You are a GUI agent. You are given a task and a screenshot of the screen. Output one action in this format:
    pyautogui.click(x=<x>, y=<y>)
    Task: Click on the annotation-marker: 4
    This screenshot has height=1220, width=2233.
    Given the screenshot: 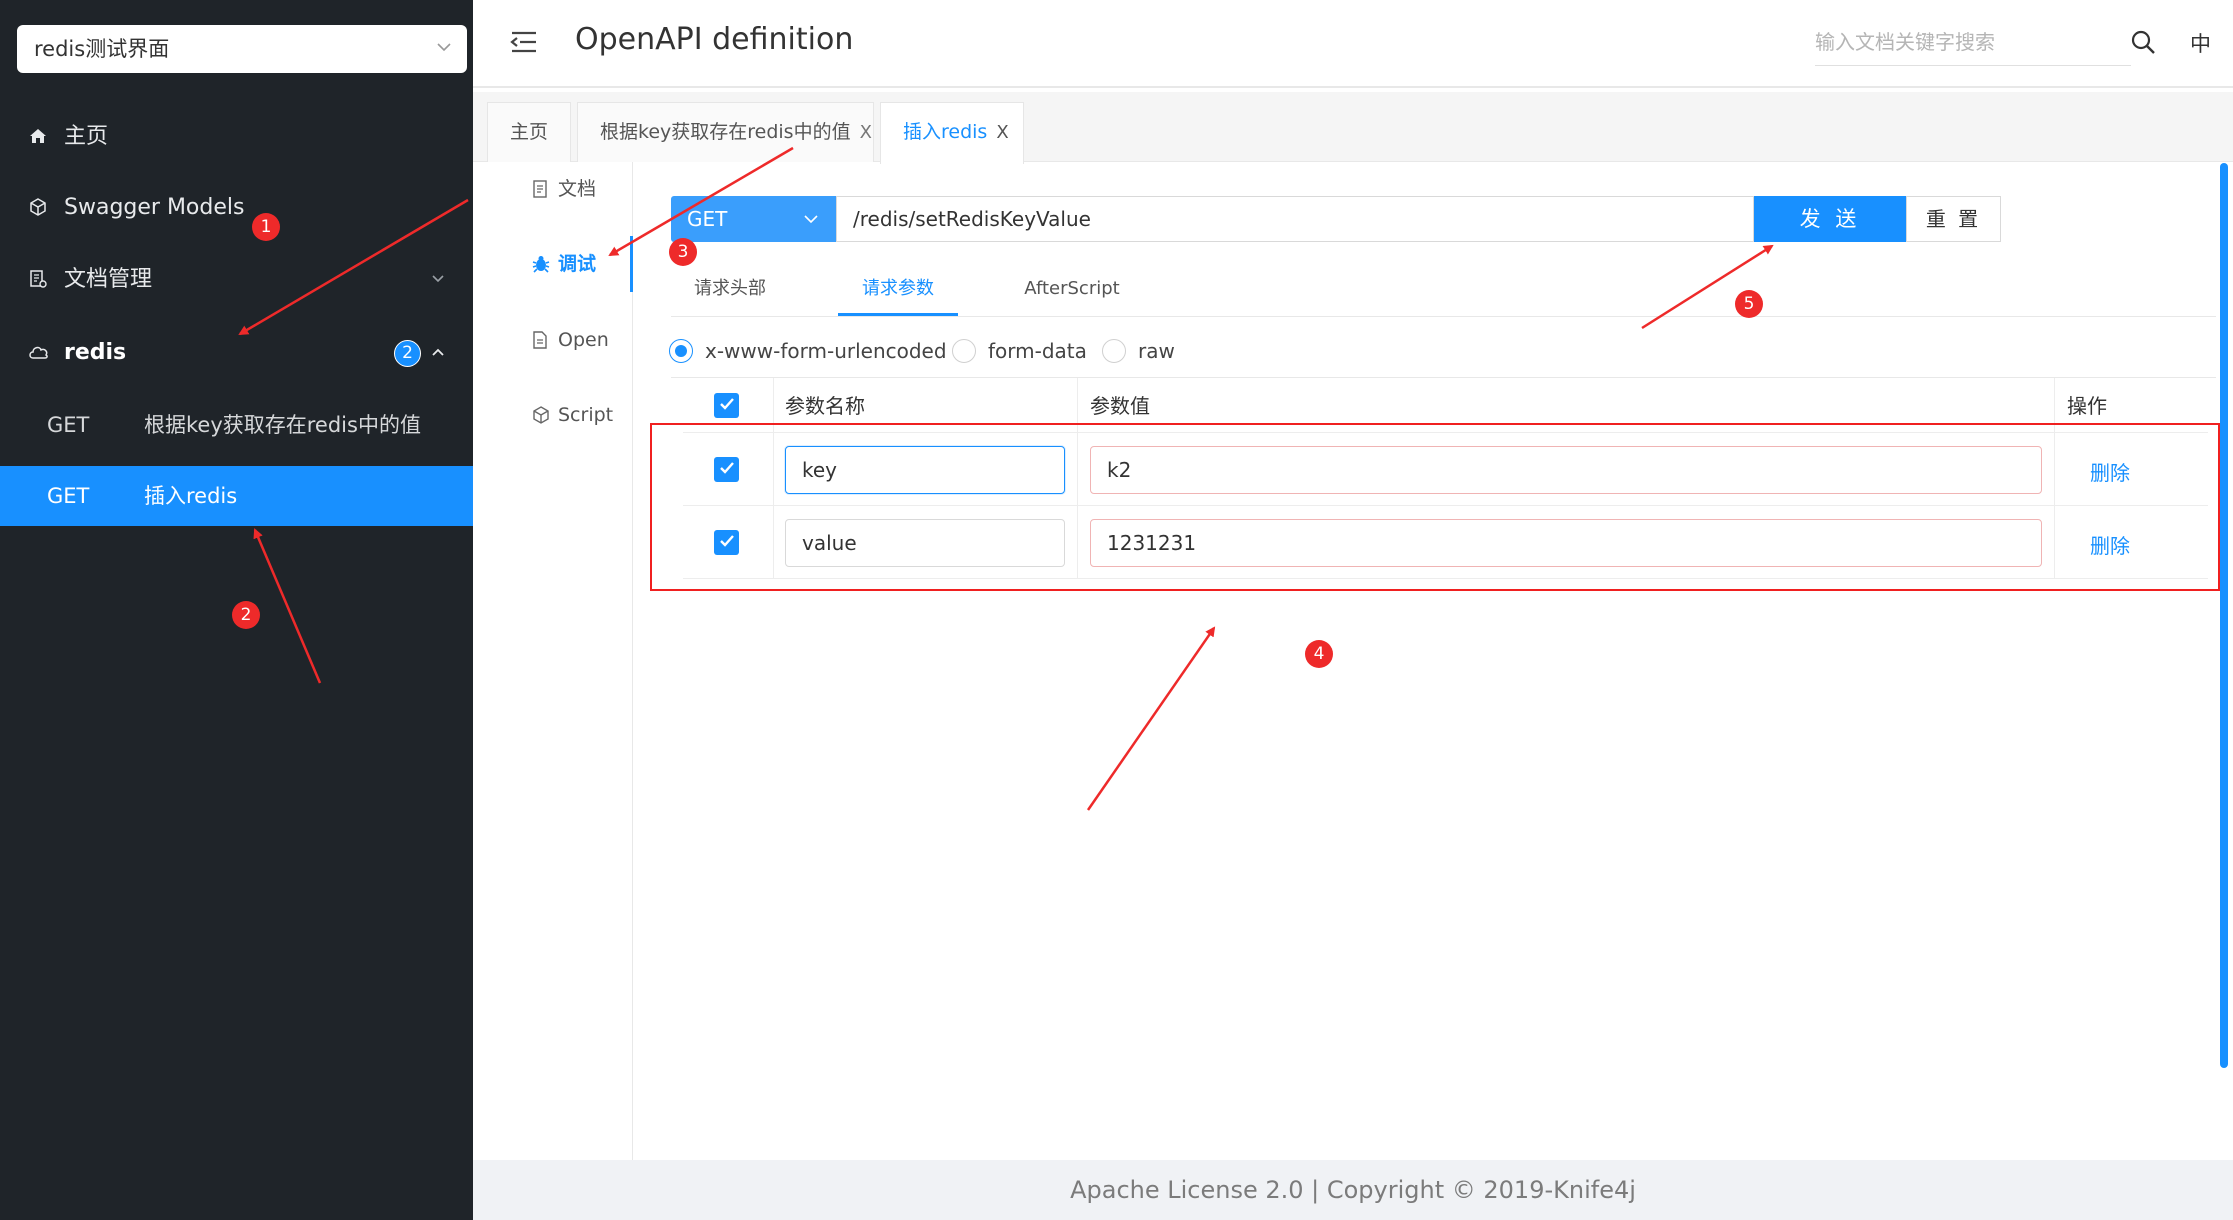 What is the action you would take?
    pyautogui.click(x=1319, y=654)
    